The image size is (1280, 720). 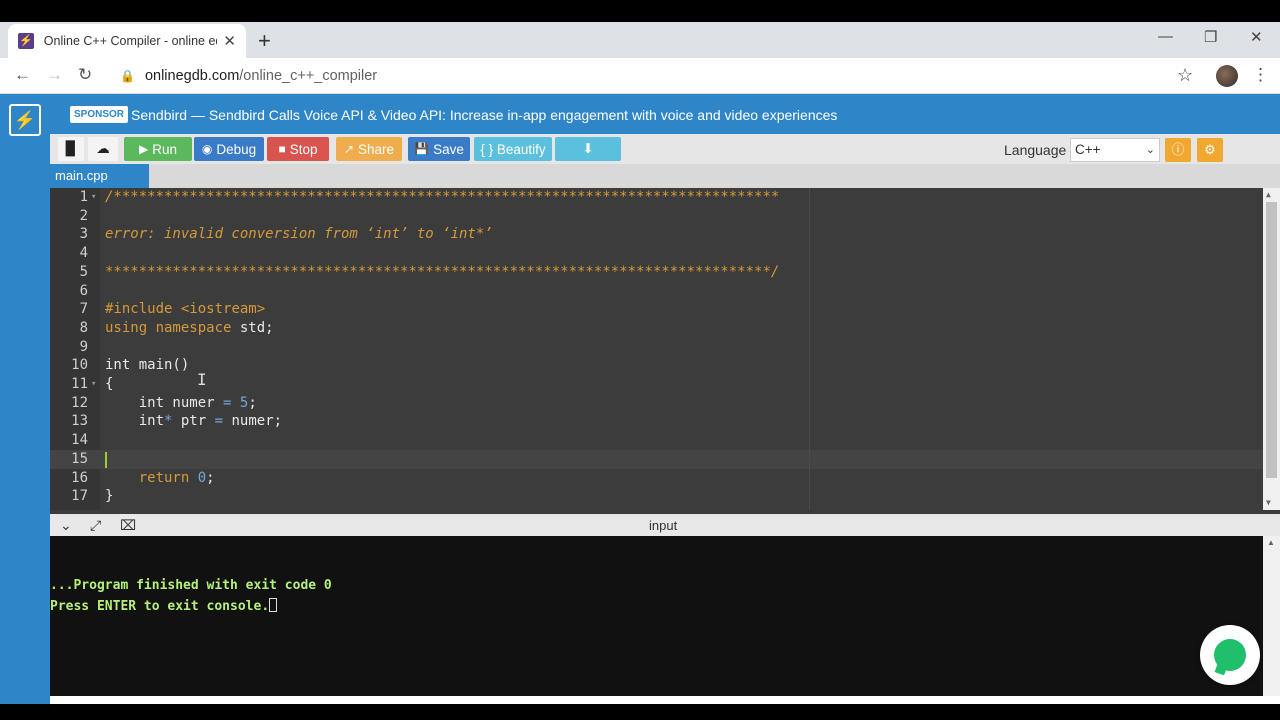 I want to click on code-token: std;, so click(x=252, y=327).